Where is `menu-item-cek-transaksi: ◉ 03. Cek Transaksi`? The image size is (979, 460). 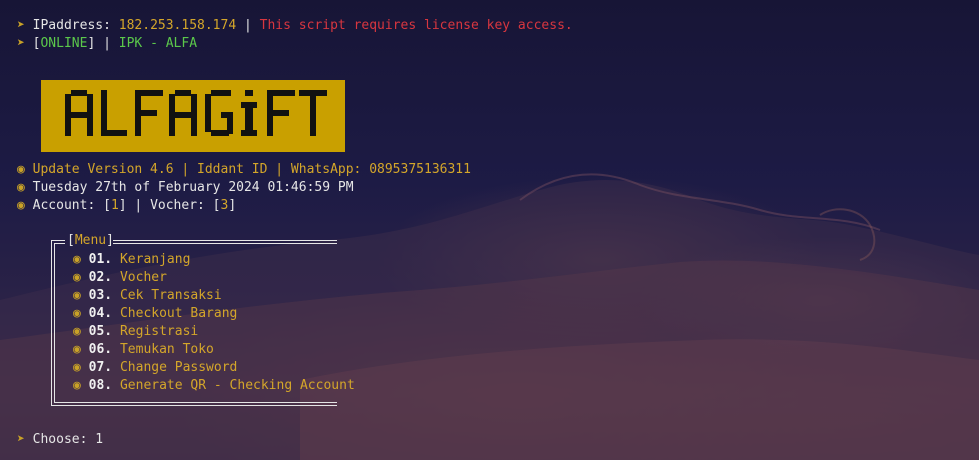
menu-item-cek-transaksi: ◉ 03. Cek Transaksi is located at coordinates (147, 296).